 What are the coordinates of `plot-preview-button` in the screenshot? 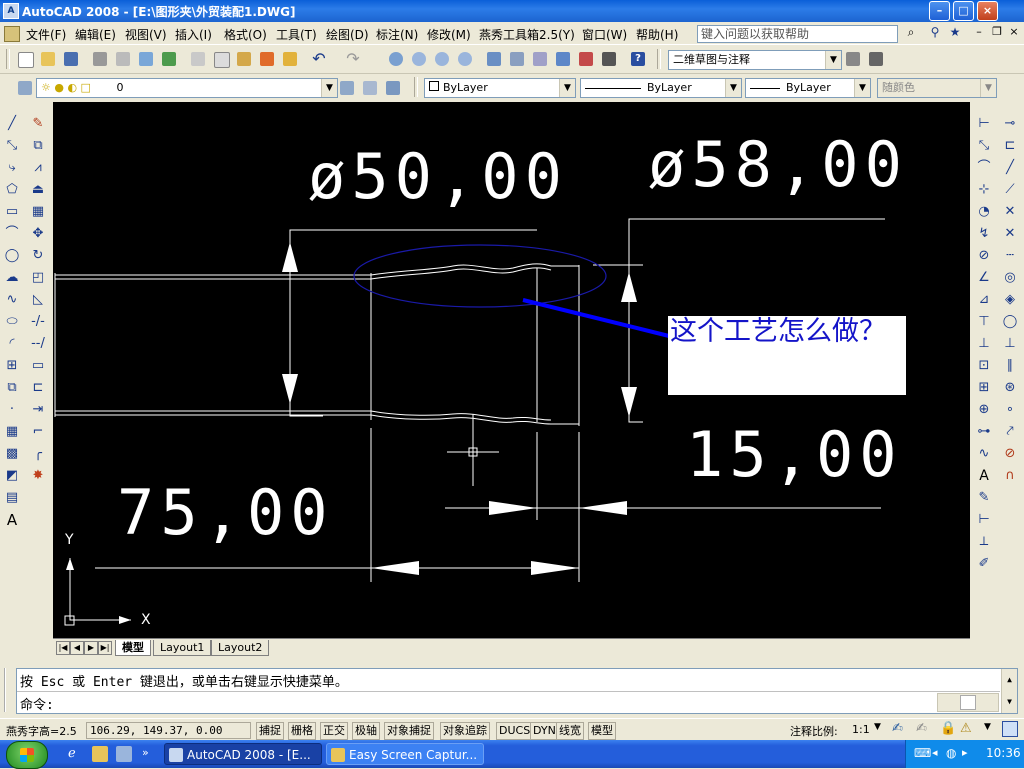 It's located at (123, 59).